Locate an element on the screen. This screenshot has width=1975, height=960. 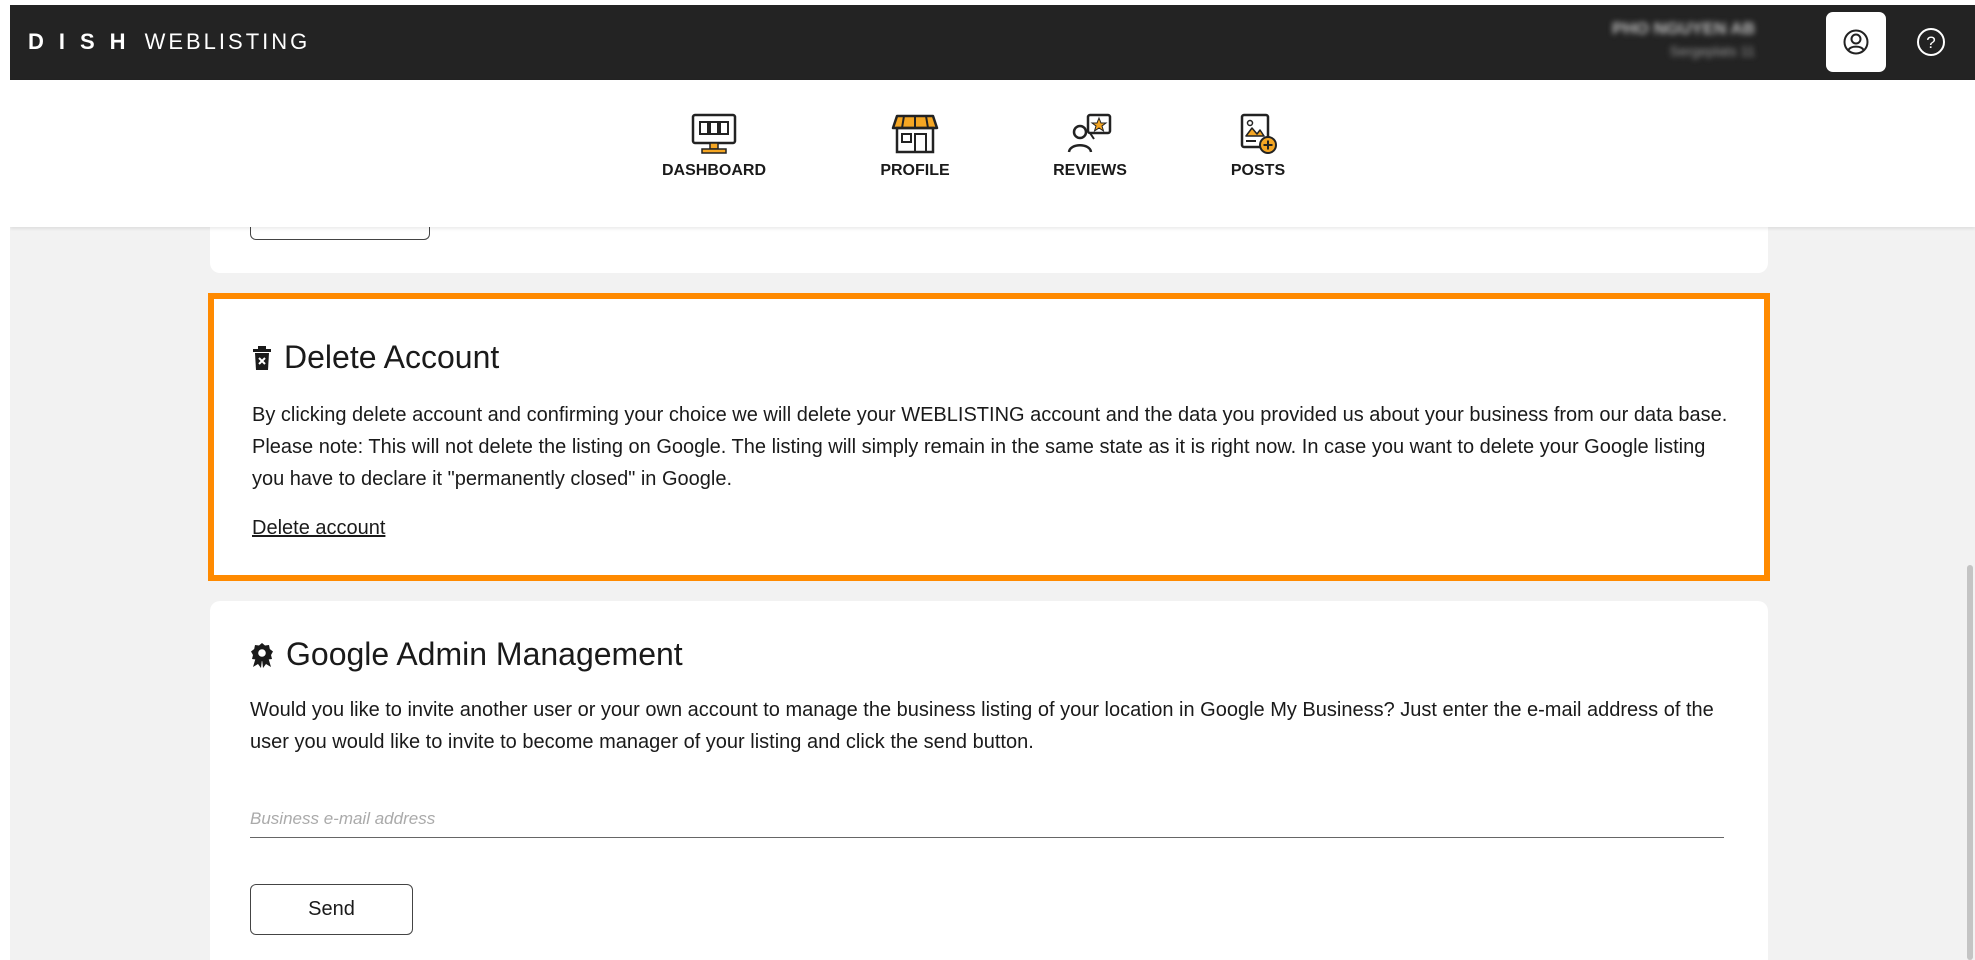
nav-profile-label: PROFILE is located at coordinates (915, 170).